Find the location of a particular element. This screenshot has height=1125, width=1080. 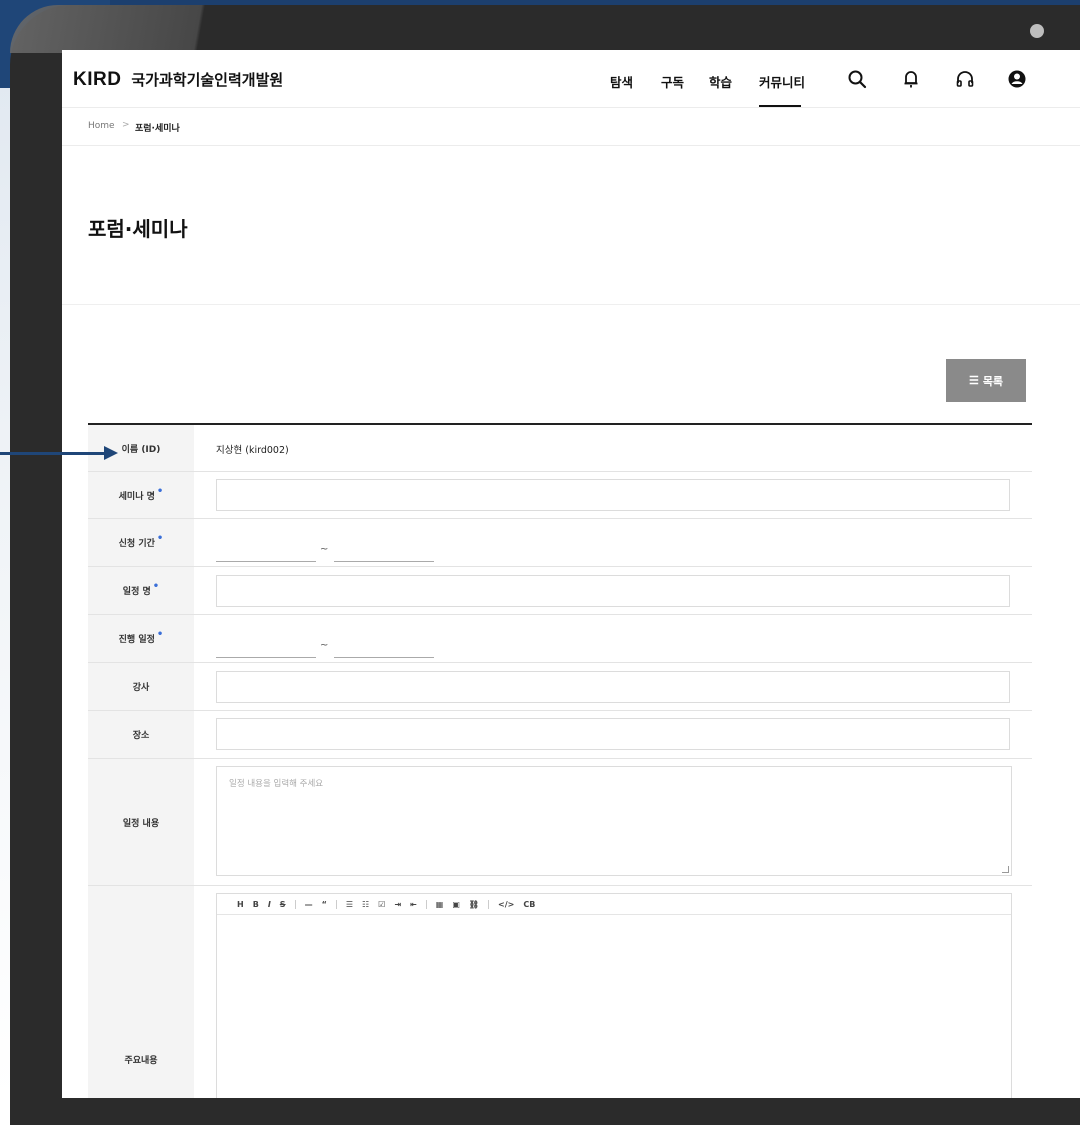

breadcrumb-home: Home is located at coordinates (101, 126).